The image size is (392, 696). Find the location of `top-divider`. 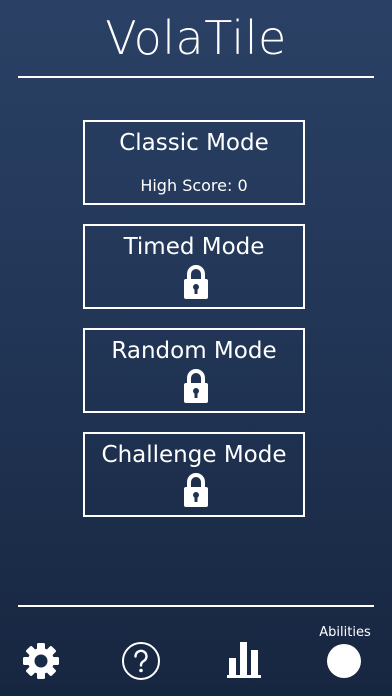

top-divider is located at coordinates (196, 77).